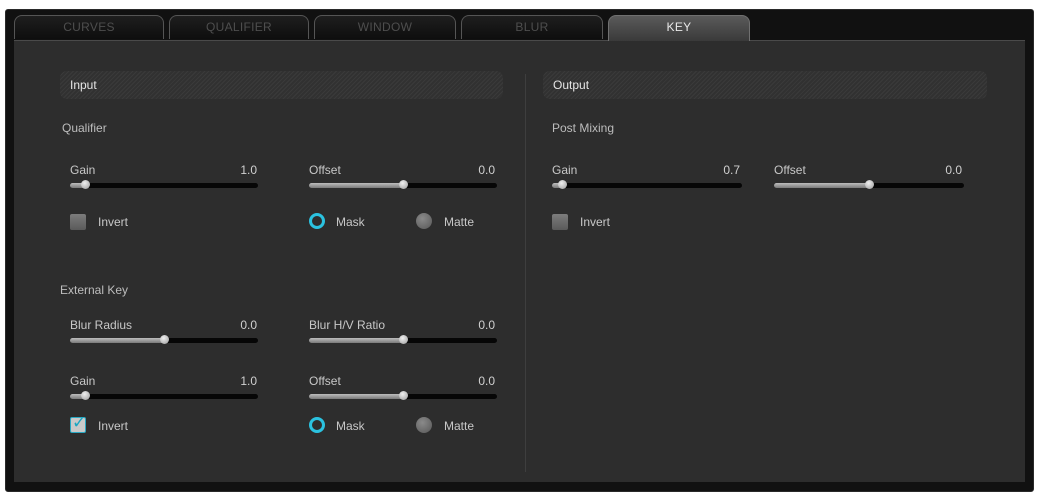 The image size is (1037, 494). I want to click on external-invert-label: Invert, so click(113, 426).